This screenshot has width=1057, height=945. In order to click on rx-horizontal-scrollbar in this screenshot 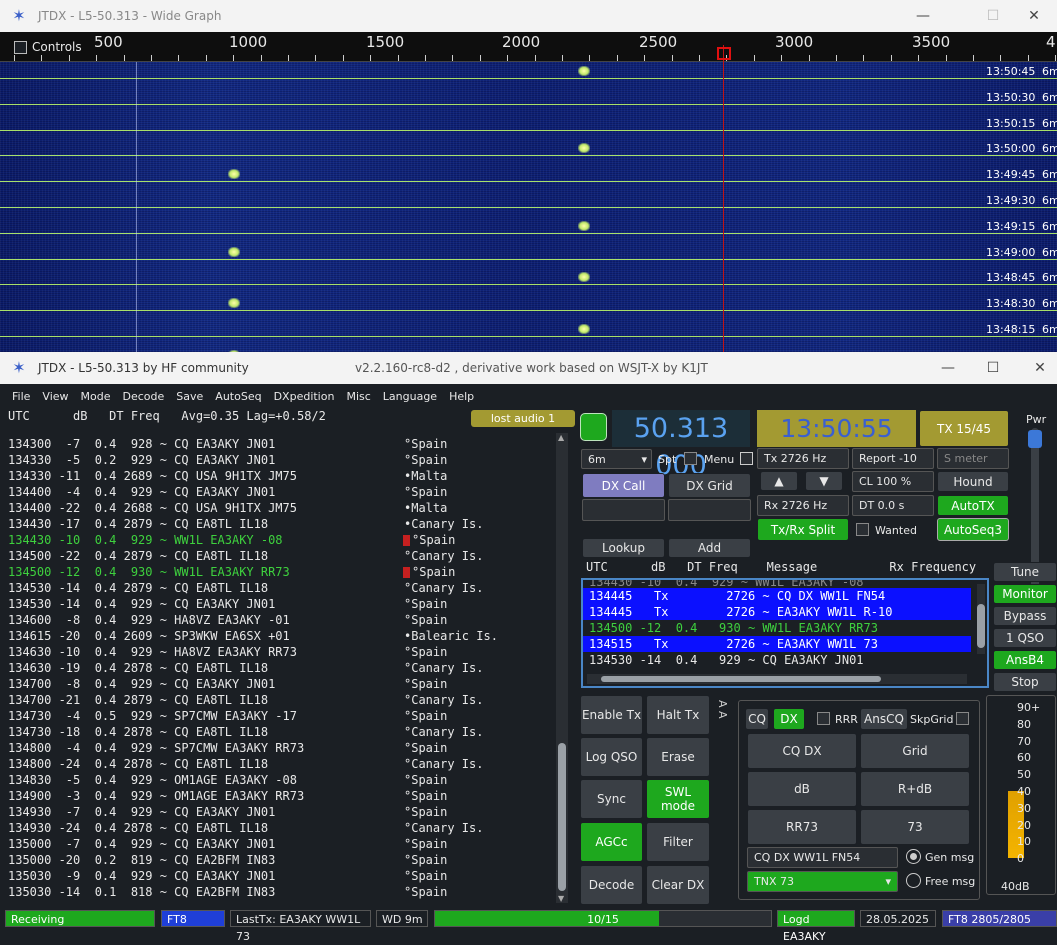, I will do `click(777, 679)`.